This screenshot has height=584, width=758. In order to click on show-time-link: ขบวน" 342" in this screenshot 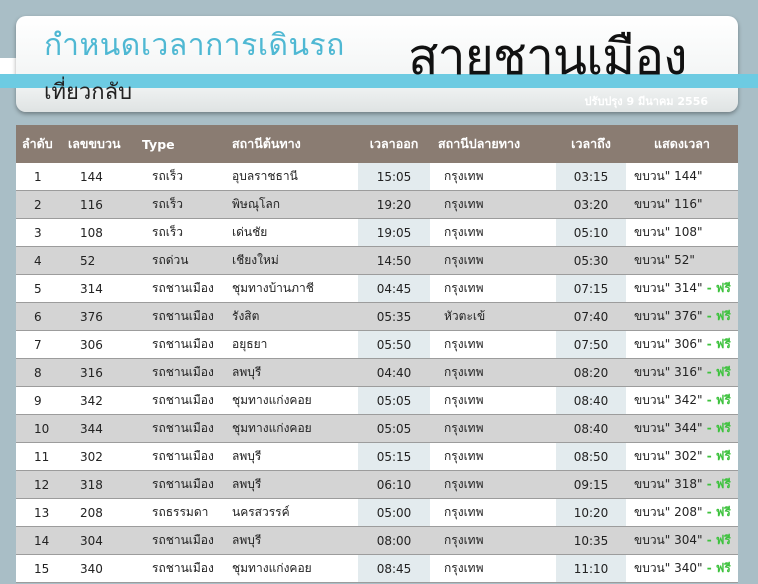, I will do `click(668, 400)`.